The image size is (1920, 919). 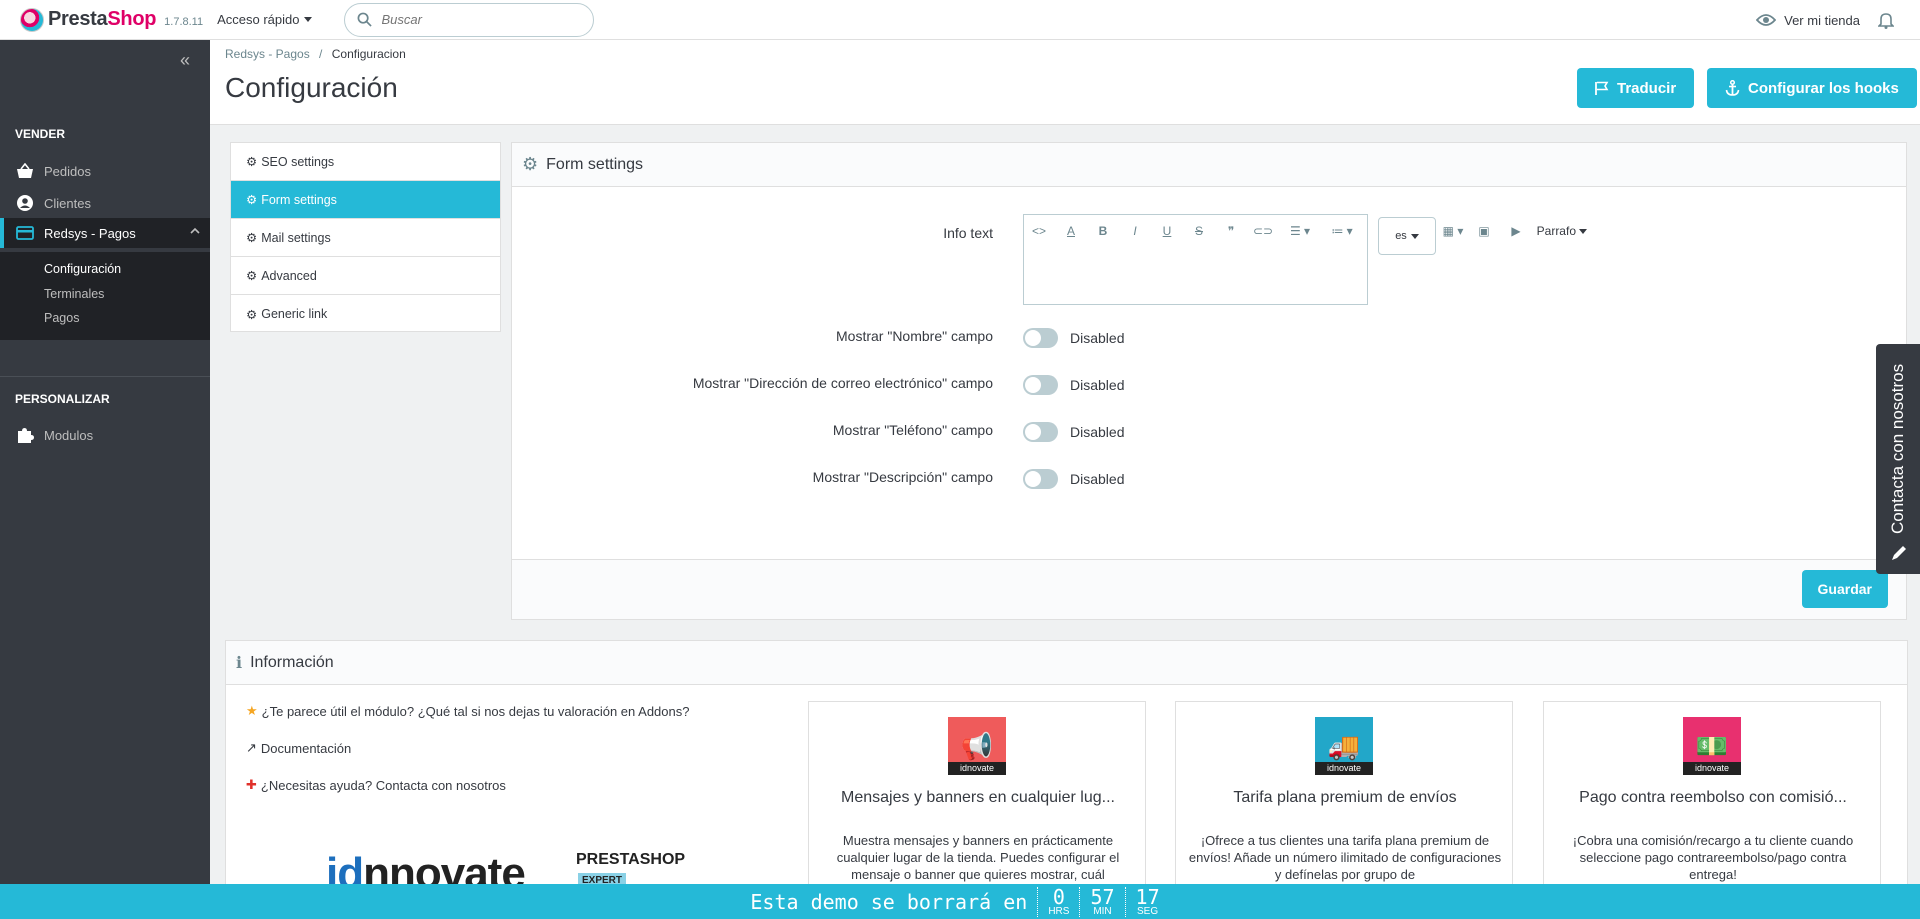 I want to click on star-icon: ★, so click(x=252, y=710).